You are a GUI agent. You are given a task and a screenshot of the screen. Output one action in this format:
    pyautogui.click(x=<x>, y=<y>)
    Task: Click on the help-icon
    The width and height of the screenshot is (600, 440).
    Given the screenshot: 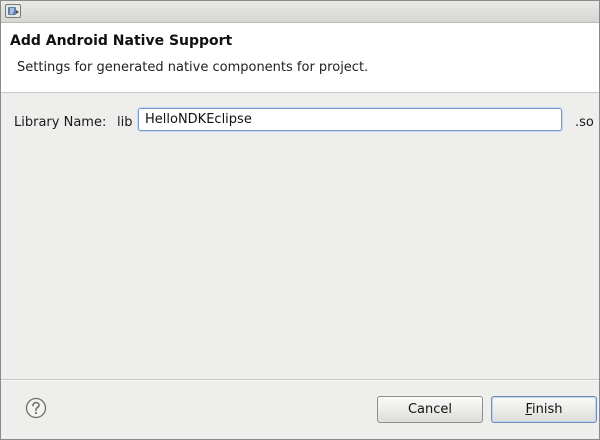 What is the action you would take?
    pyautogui.click(x=36, y=408)
    